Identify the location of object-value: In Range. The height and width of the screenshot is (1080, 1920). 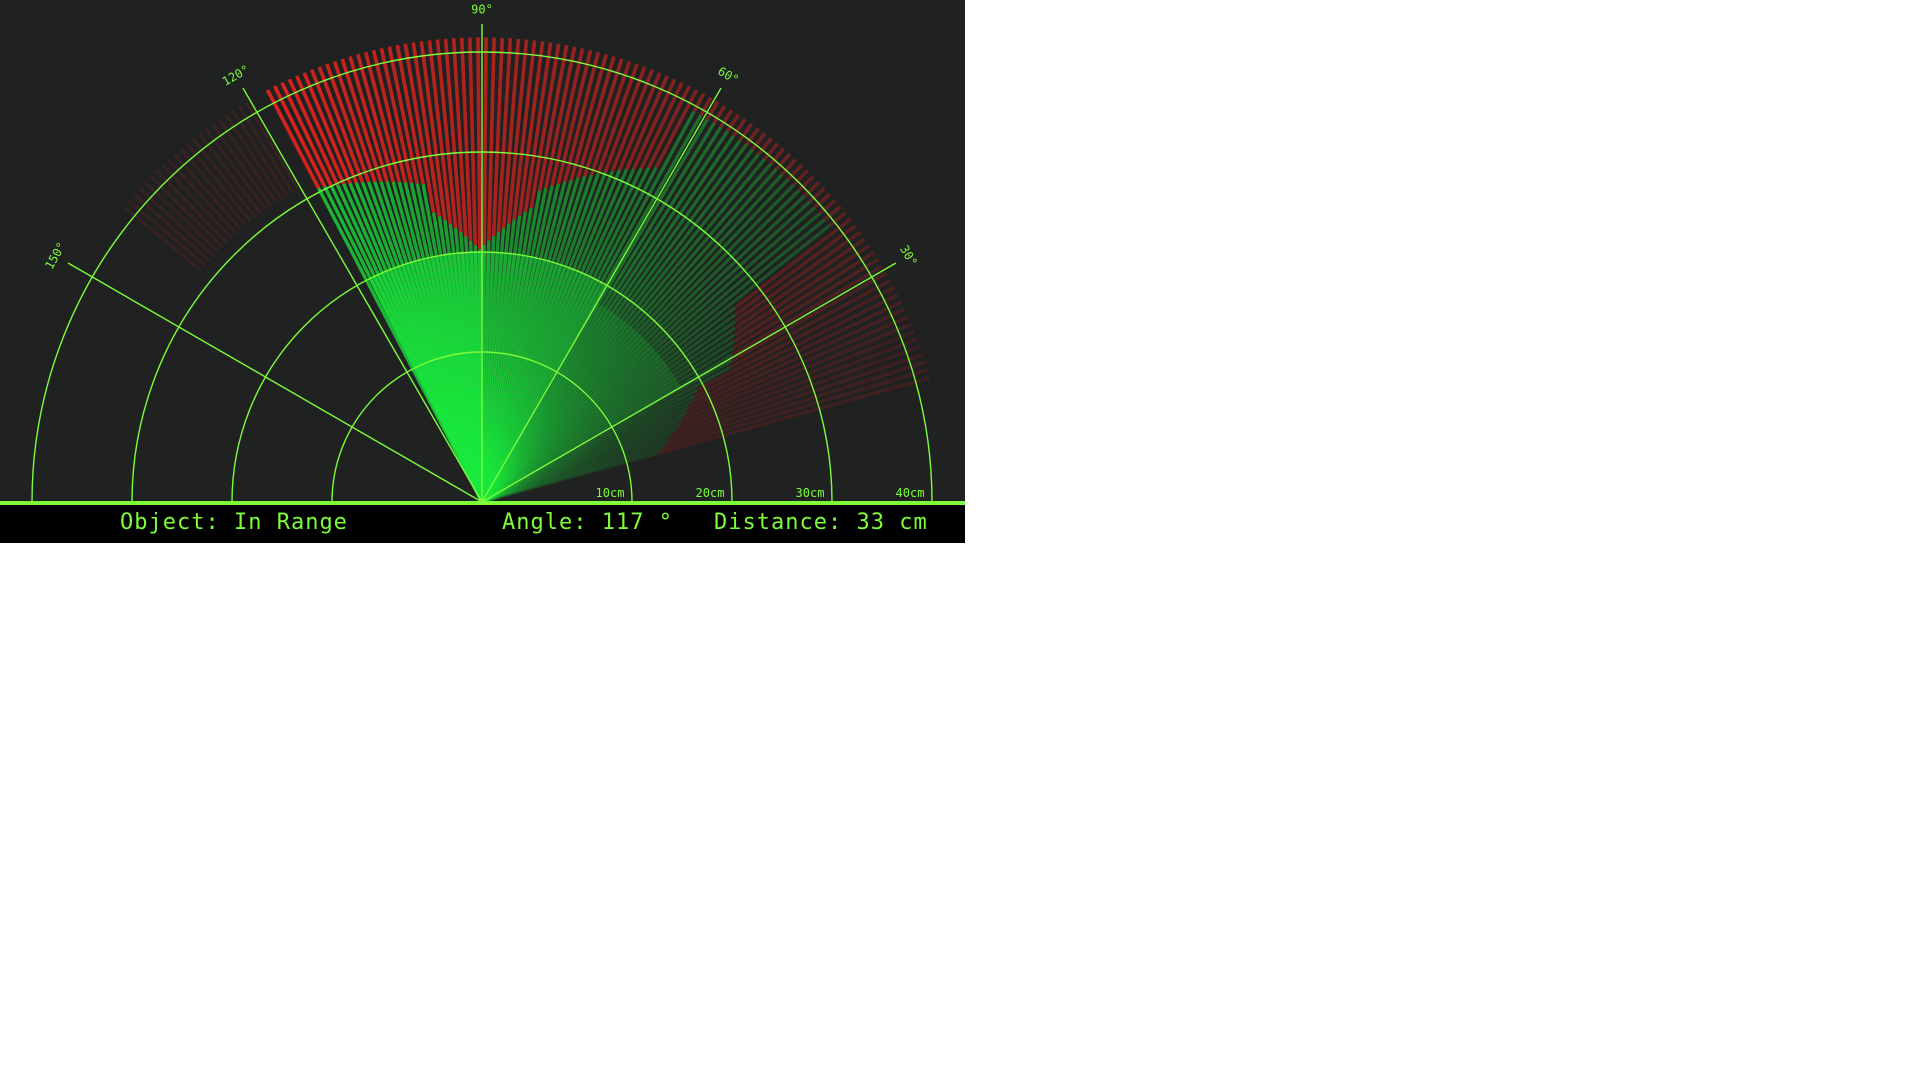
(290, 522).